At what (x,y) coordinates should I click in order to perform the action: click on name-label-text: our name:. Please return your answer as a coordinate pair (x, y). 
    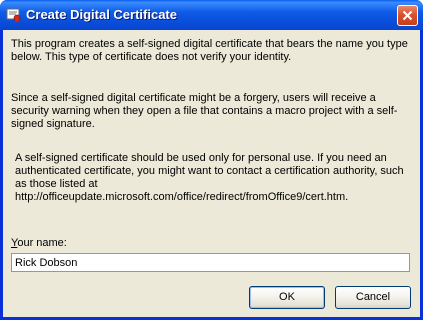
    Looking at the image, I should click on (42, 243).